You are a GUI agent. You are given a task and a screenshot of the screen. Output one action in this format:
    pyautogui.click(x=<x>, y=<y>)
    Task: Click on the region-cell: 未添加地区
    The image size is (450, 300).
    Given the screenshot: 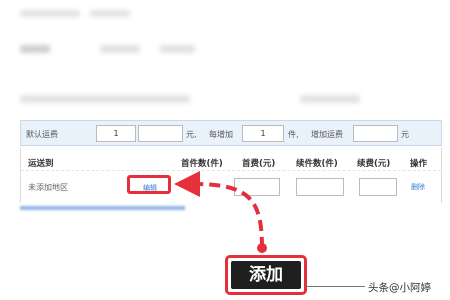 What is the action you would take?
    pyautogui.click(x=48, y=187)
    